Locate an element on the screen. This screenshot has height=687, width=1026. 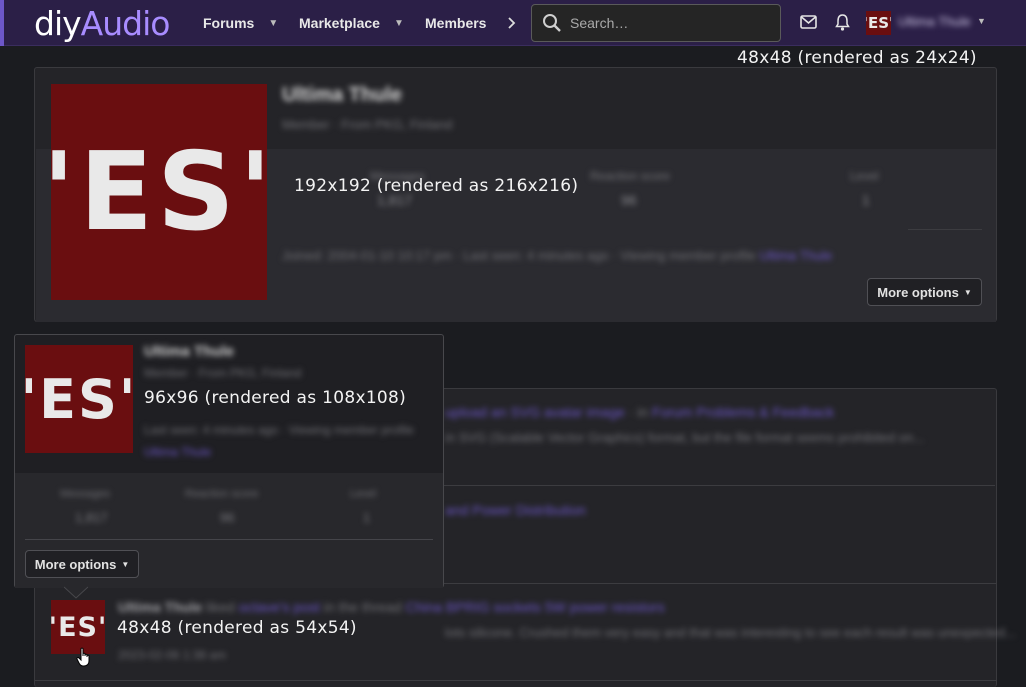
annotation-small: 48x48 (rendered as 54x54) is located at coordinates (237, 628).